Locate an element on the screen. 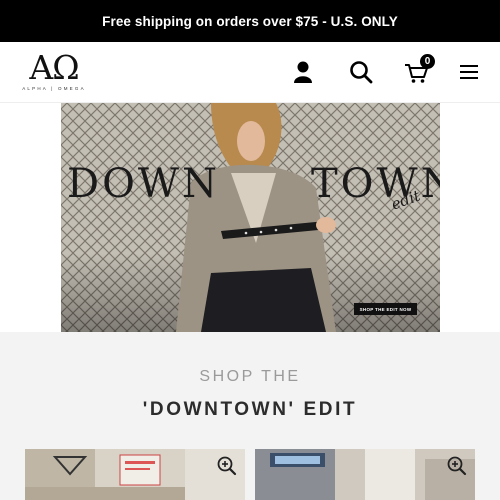  menu-button is located at coordinates (470, 72).